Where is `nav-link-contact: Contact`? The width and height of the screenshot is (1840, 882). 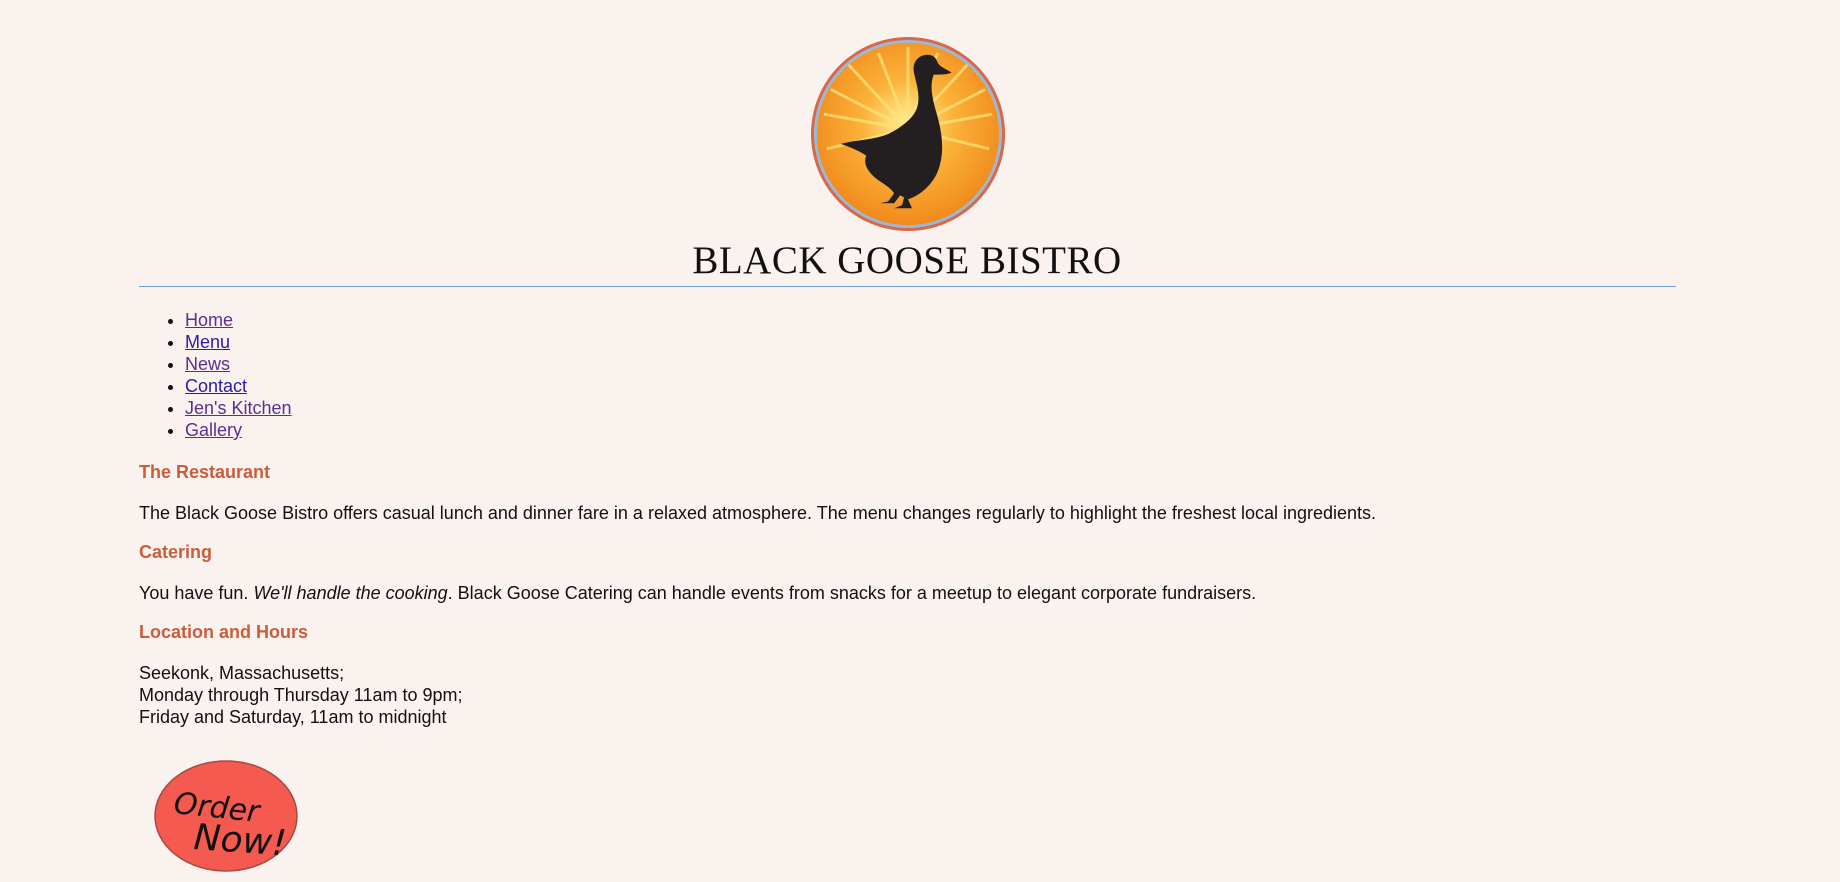
nav-link-contact: Contact is located at coordinates (216, 386).